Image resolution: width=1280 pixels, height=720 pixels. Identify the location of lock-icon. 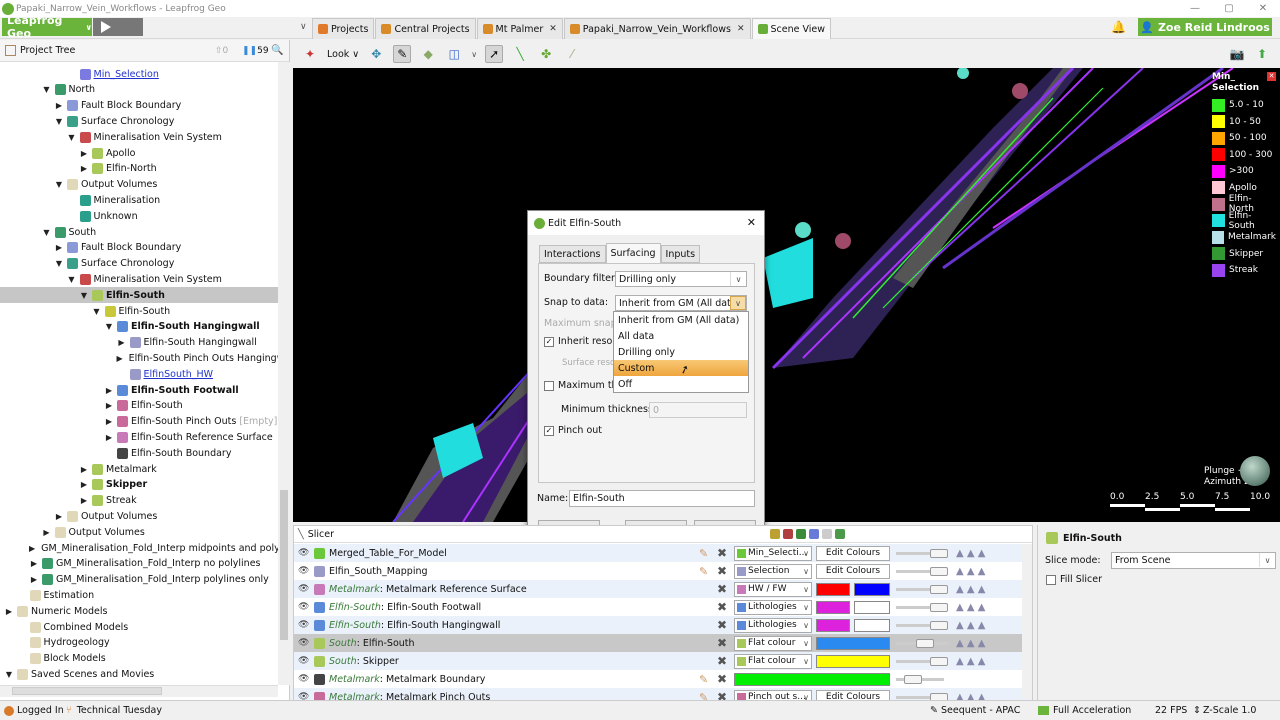
(827, 534).